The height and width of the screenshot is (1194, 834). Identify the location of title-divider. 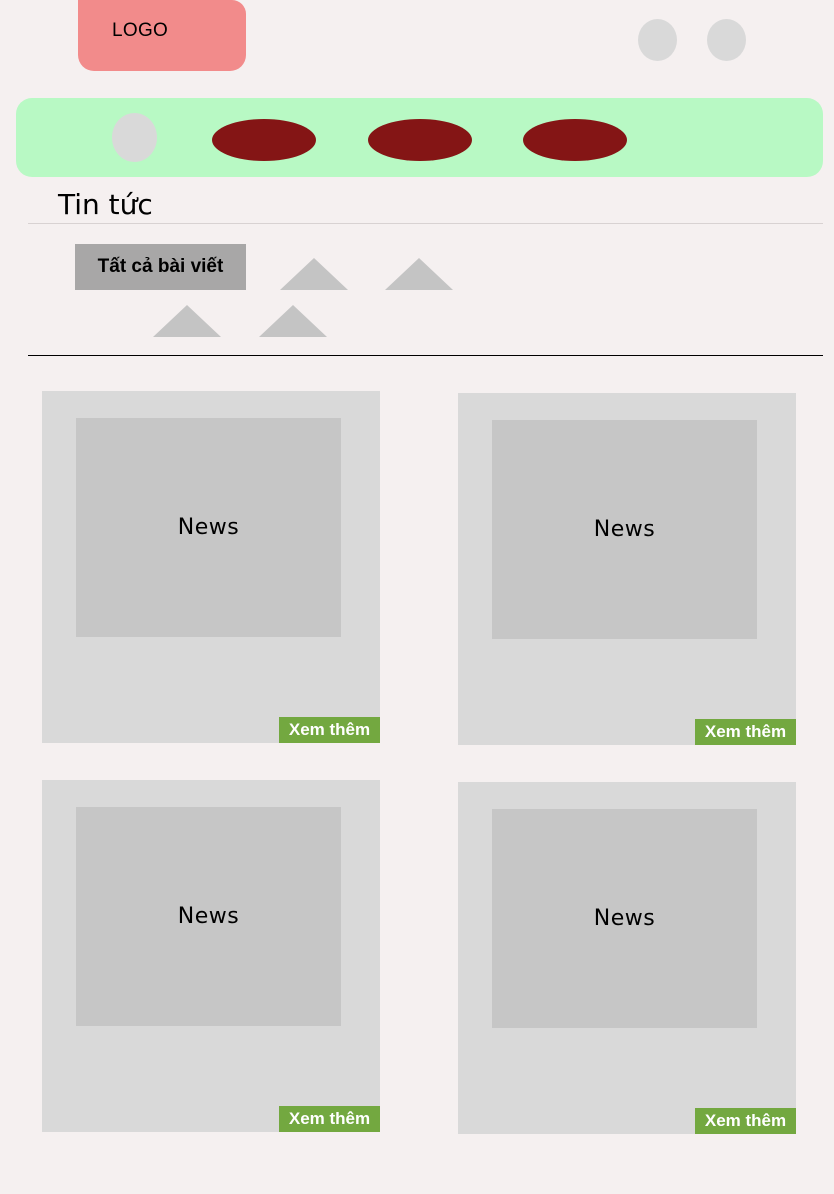
(425, 223).